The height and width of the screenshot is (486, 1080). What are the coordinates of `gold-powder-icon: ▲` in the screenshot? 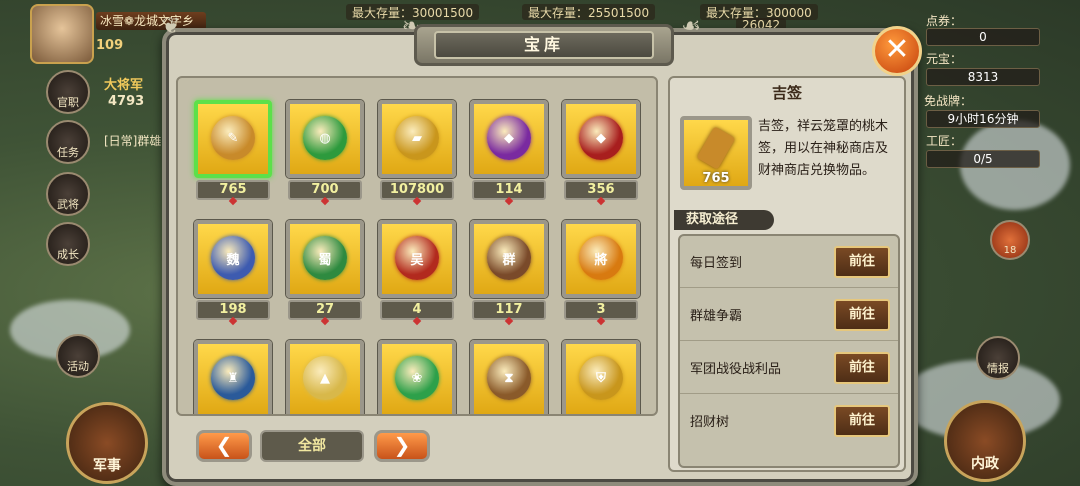 It's located at (325, 378).